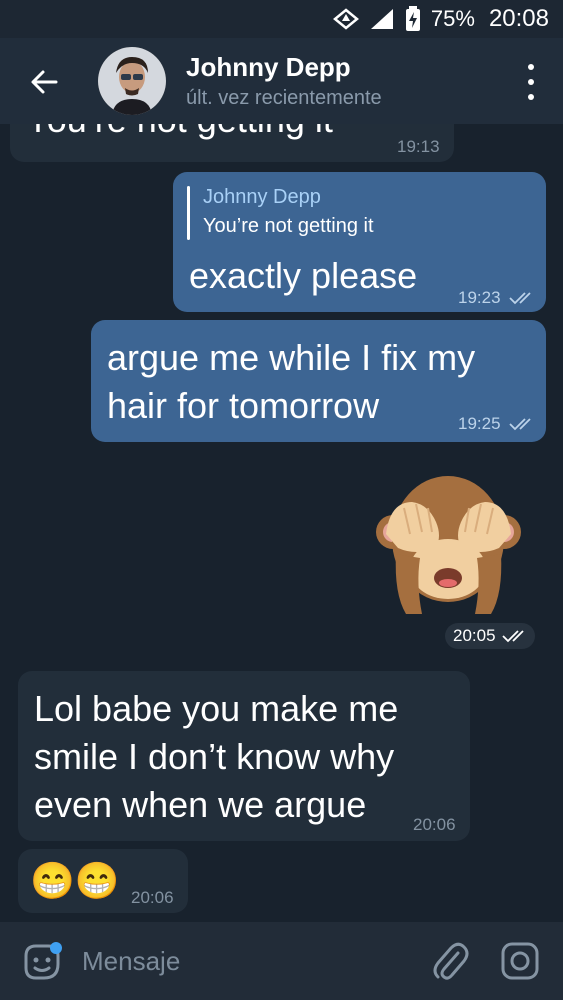  I want to click on message-text-line: hair for tomorrow, so click(243, 405).